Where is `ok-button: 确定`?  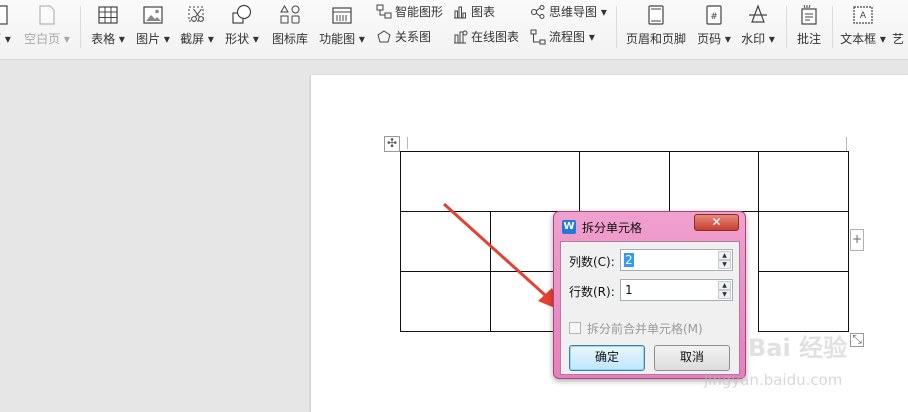 ok-button: 确定 is located at coordinates (607, 358).